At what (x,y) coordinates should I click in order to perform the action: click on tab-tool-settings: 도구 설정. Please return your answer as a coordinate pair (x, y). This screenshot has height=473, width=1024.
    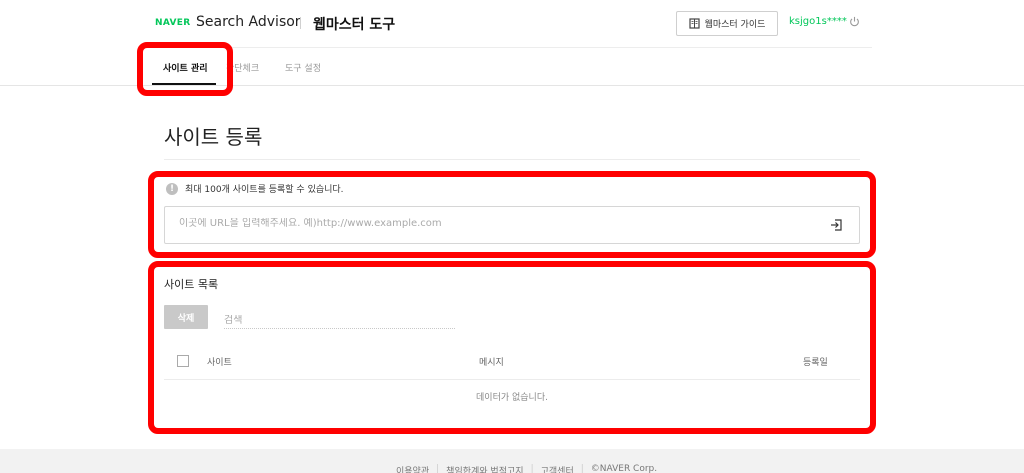
    Looking at the image, I should click on (303, 67).